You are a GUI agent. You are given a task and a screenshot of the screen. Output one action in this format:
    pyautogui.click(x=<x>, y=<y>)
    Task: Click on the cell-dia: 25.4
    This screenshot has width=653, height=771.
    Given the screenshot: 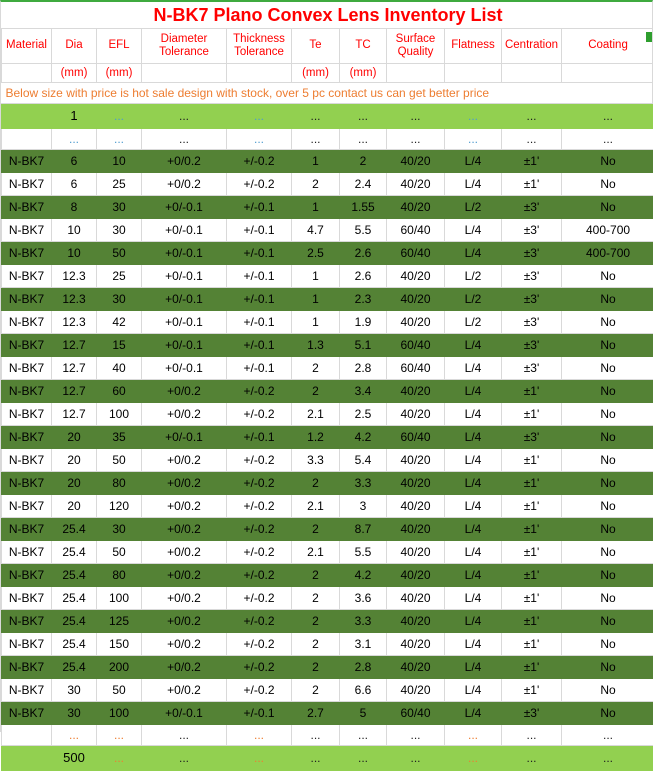 What is the action you would take?
    pyautogui.click(x=74, y=552)
    